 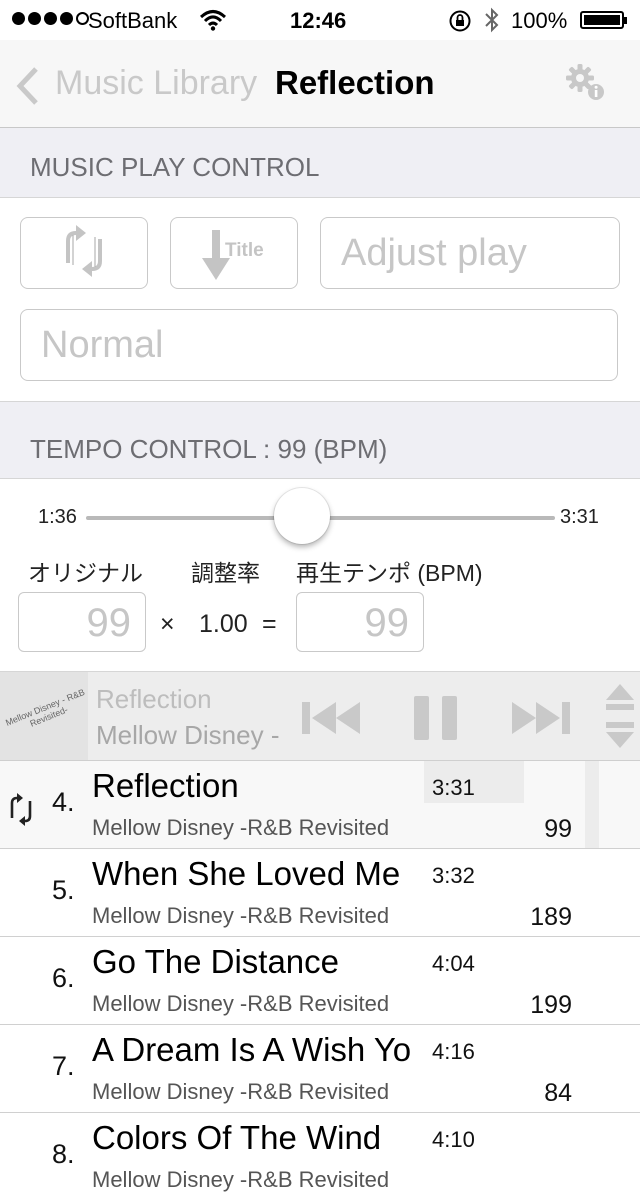 What do you see at coordinates (213, 23) in the screenshot?
I see `wifi-icon` at bounding box center [213, 23].